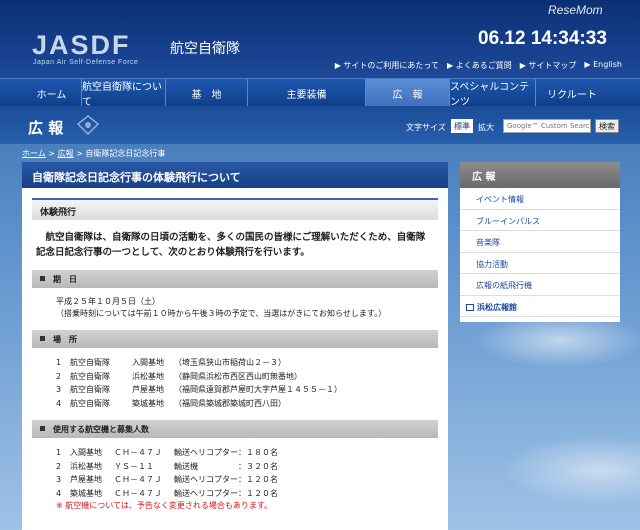  Describe the element at coordinates (486, 127) in the screenshot. I see `font-large-button: 拡大` at that location.